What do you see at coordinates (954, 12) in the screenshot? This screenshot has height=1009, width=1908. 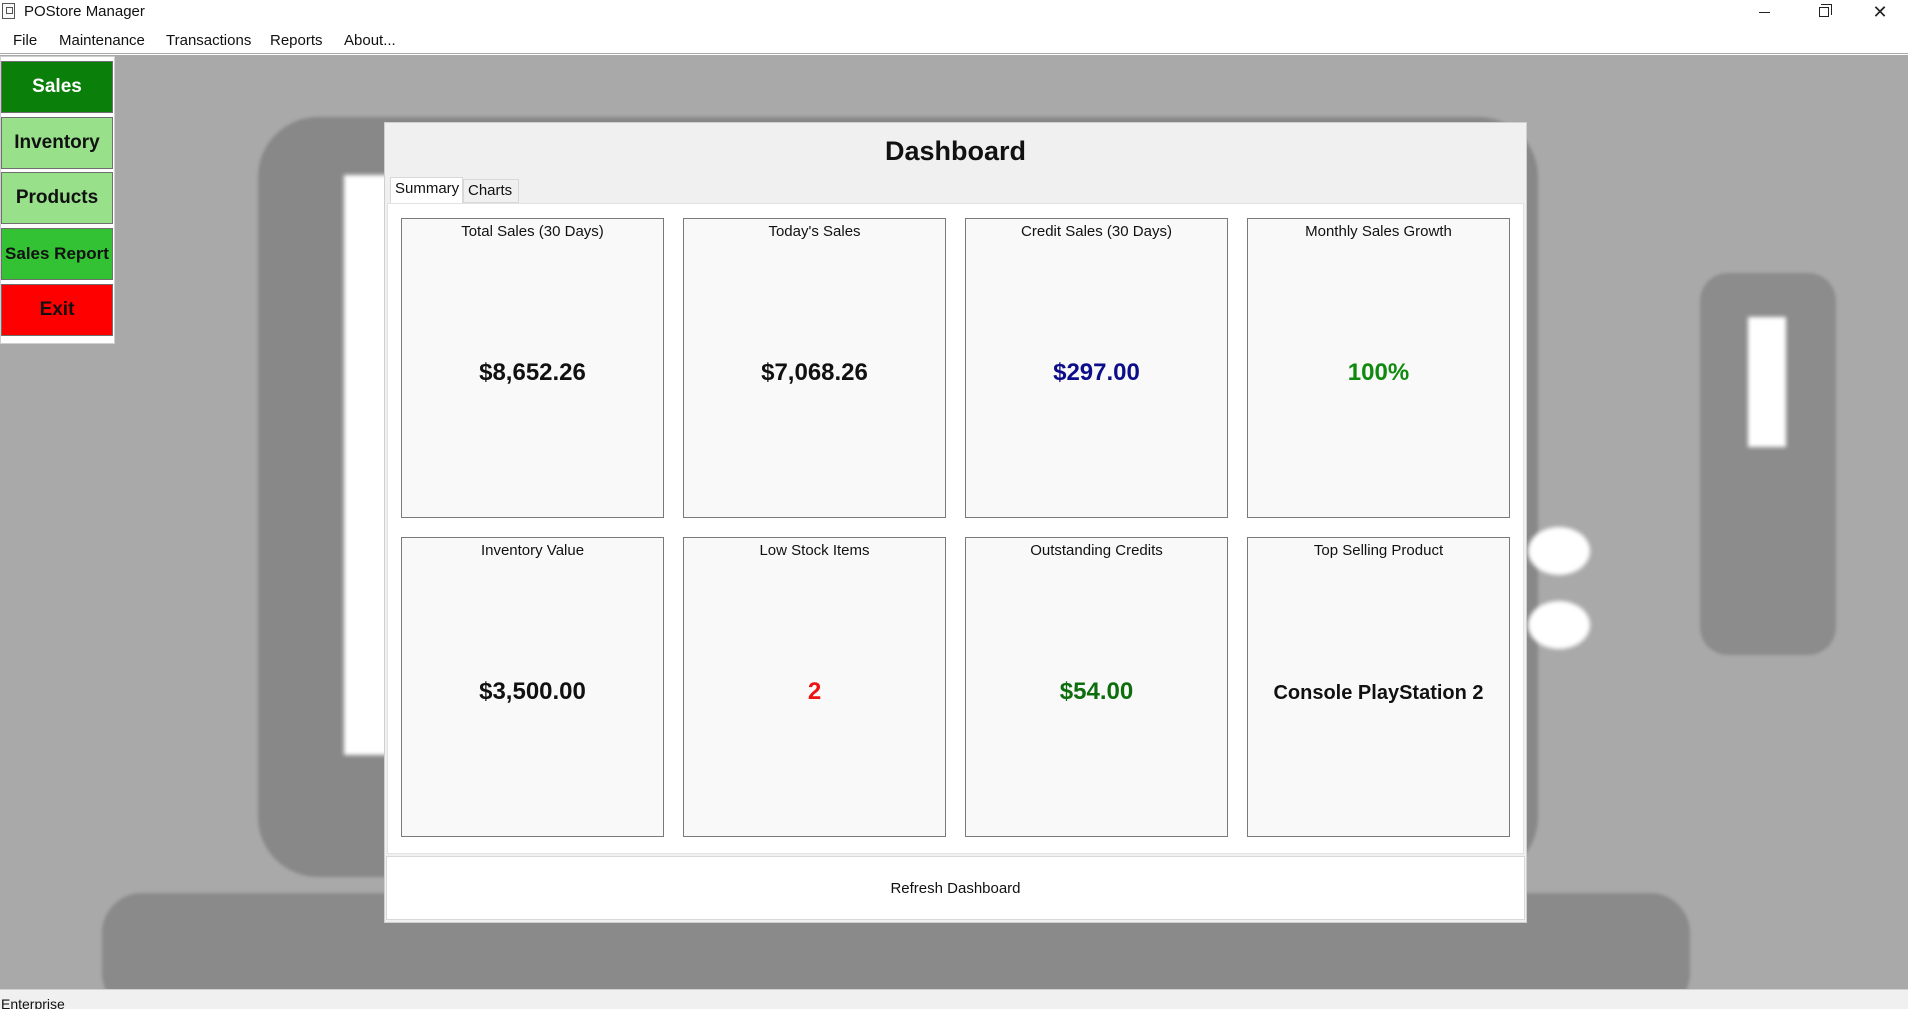 I see `title-bar: POStore Manager ✕` at bounding box center [954, 12].